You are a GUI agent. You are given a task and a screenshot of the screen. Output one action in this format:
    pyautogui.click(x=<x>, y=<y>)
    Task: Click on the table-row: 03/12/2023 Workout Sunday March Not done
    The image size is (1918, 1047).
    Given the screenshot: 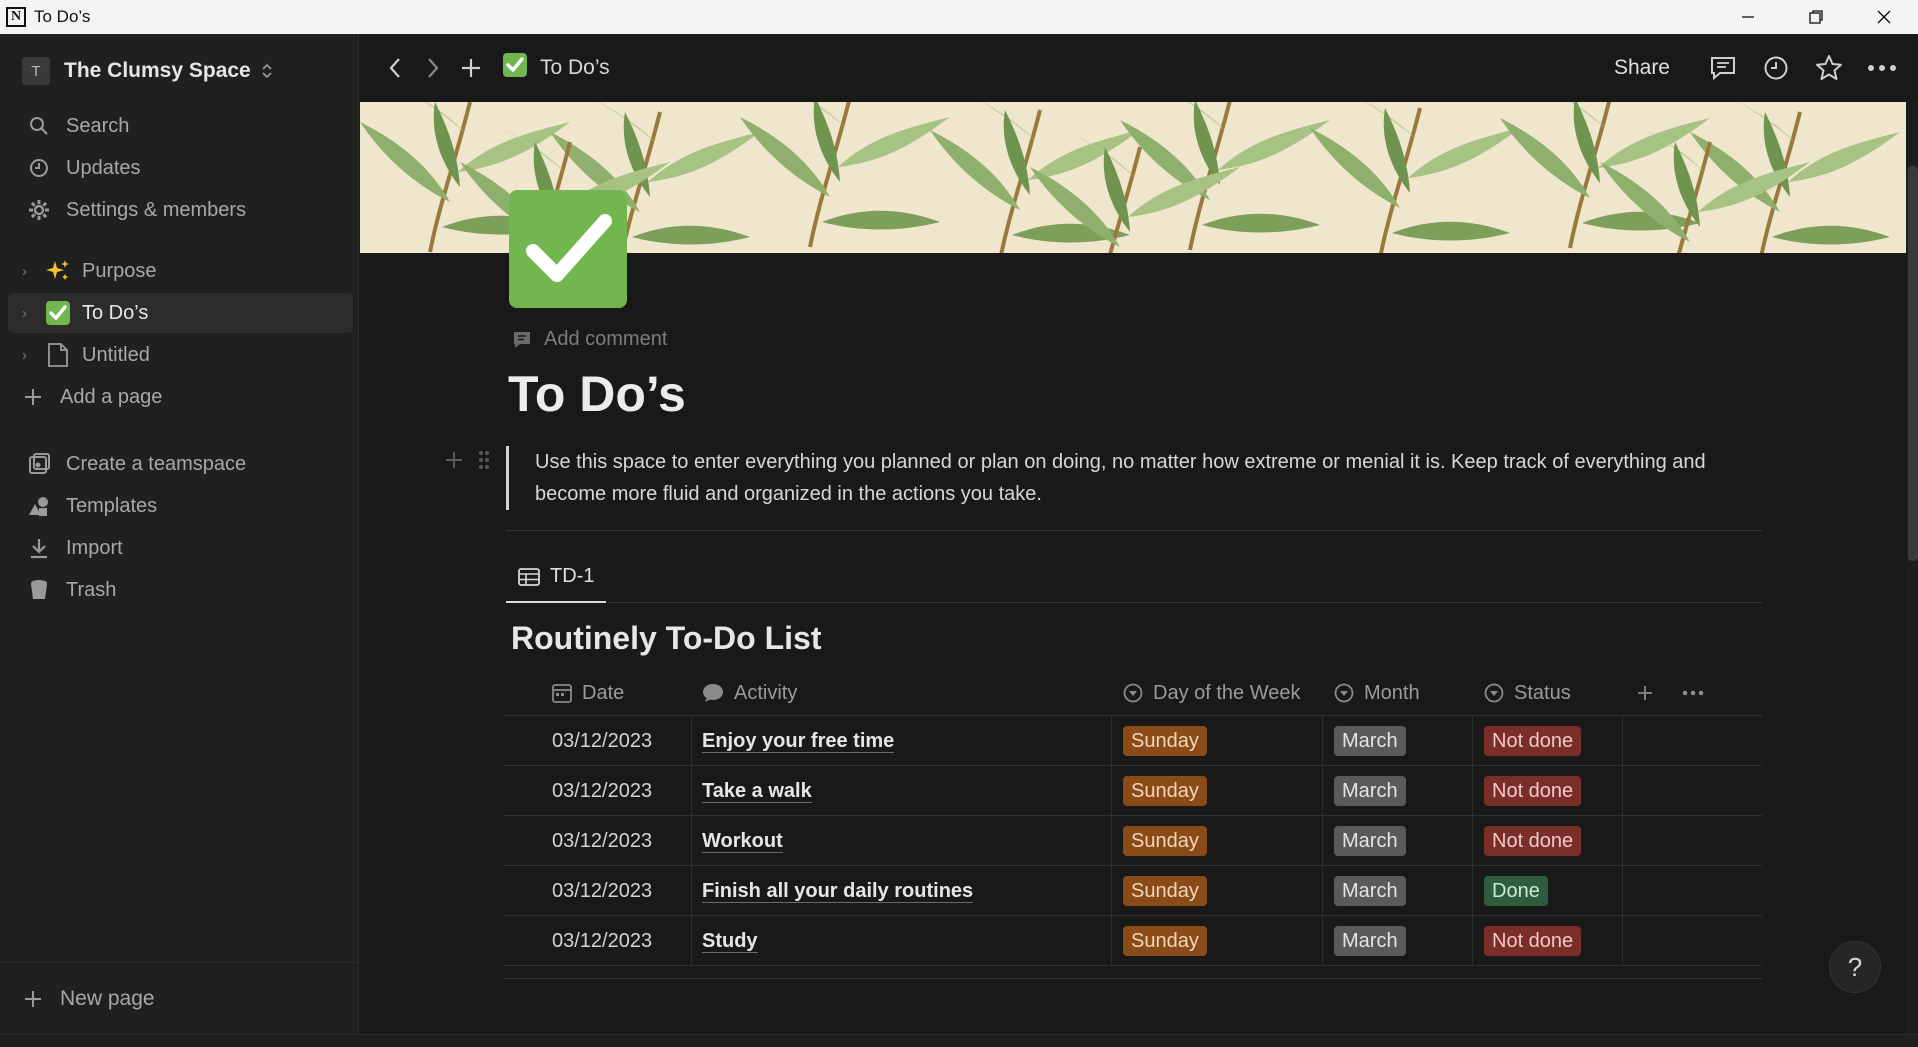 What is the action you would take?
    pyautogui.click(x=1133, y=841)
    